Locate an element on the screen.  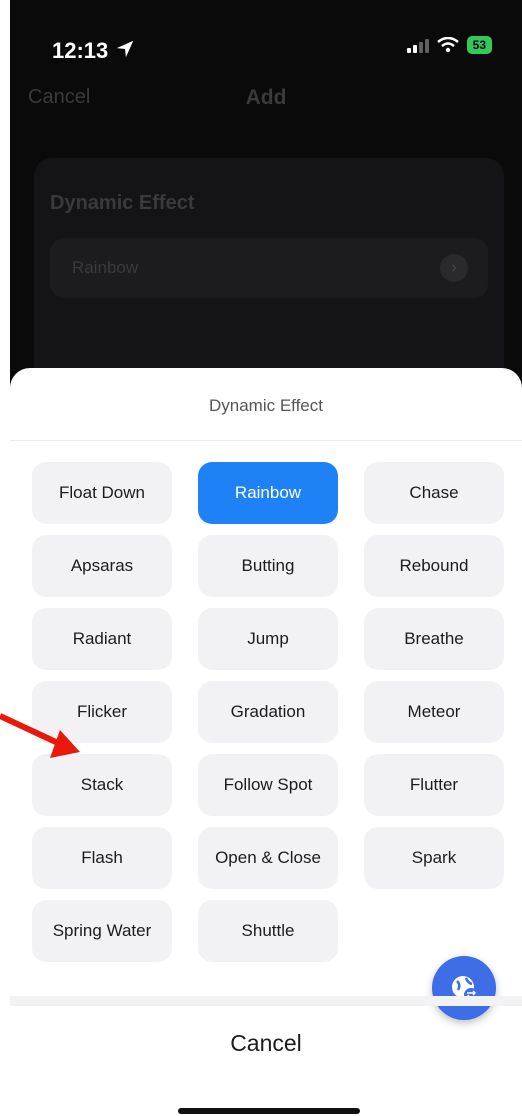
effect-option-spring-water: Spring Water is located at coordinates (102, 931).